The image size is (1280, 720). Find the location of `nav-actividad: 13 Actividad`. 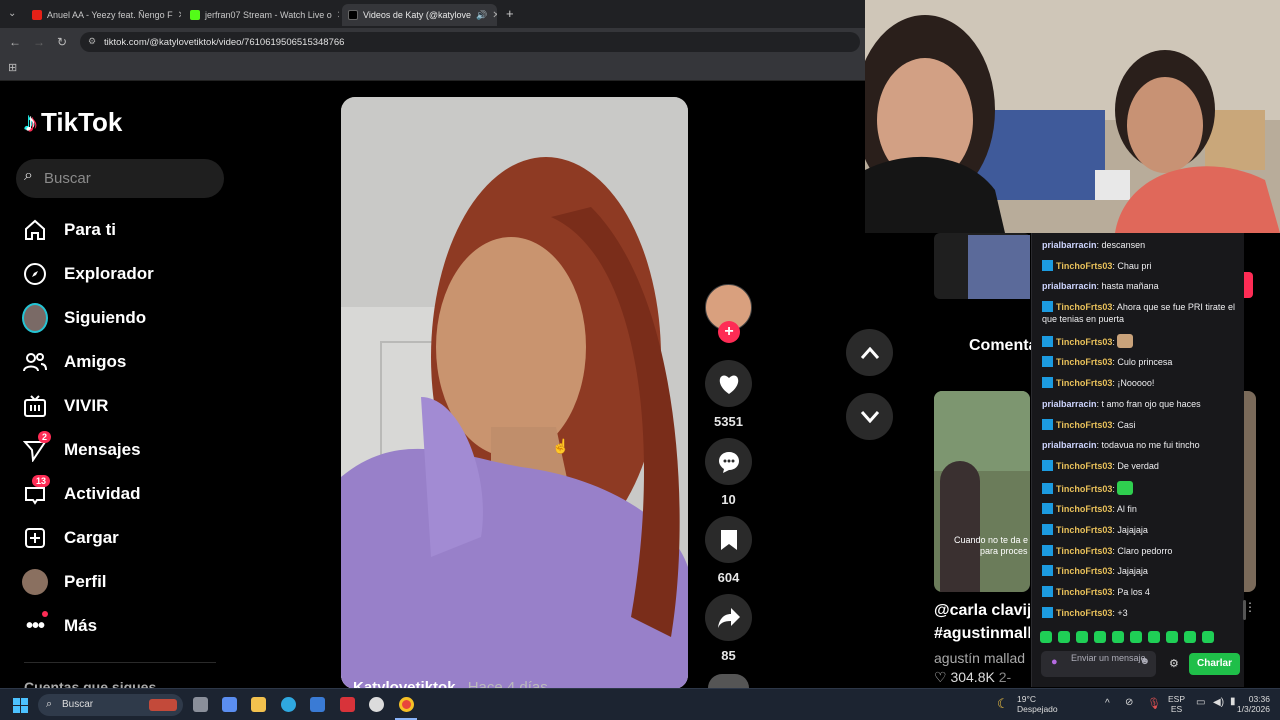

nav-actividad: 13 Actividad is located at coordinates (81, 494).